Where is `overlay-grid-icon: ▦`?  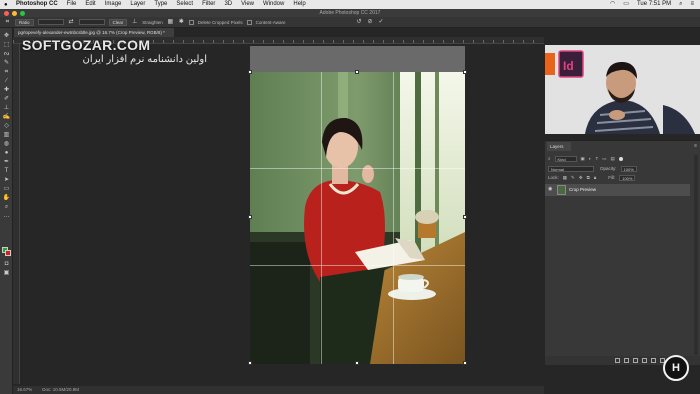 overlay-grid-icon: ▦ is located at coordinates (170, 22).